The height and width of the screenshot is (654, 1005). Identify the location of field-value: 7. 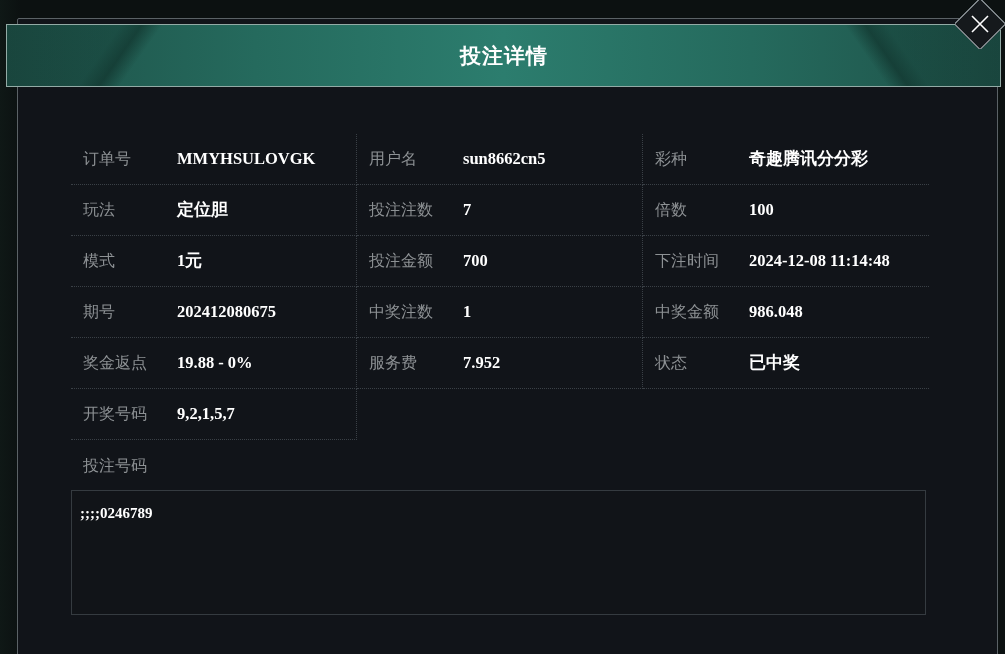
(467, 210).